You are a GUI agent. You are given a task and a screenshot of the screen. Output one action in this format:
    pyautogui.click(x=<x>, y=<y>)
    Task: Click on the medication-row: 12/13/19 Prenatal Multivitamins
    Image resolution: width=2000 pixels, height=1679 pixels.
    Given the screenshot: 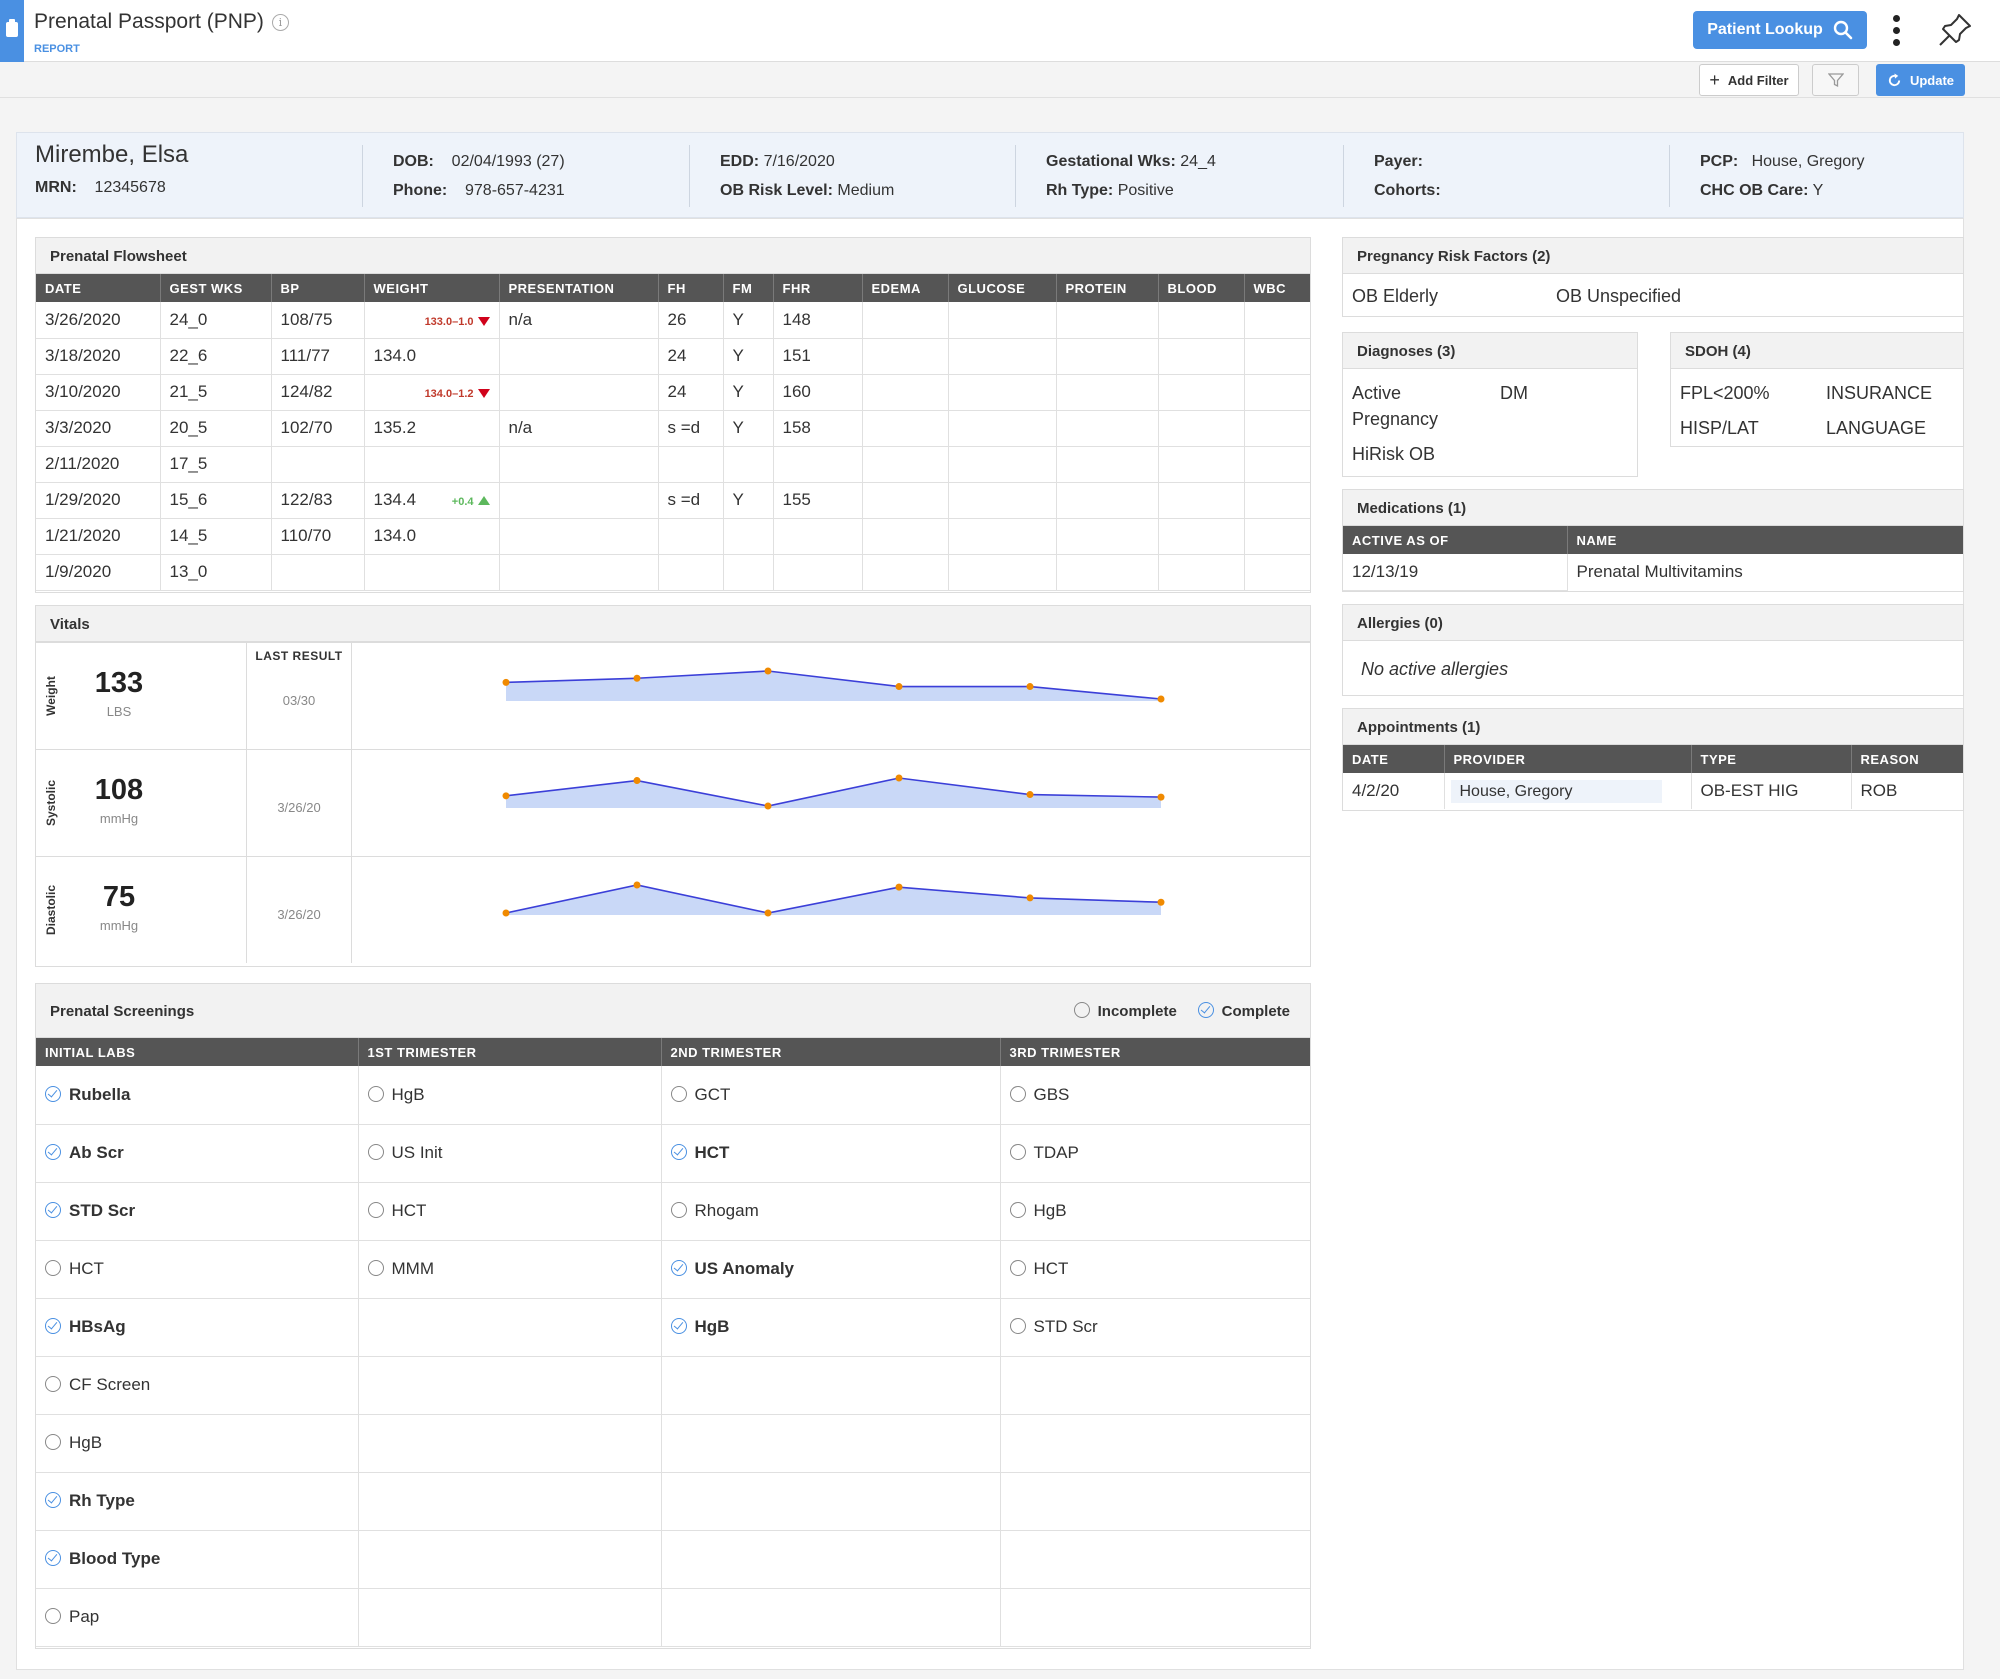 What is the action you would take?
    pyautogui.click(x=1653, y=572)
    